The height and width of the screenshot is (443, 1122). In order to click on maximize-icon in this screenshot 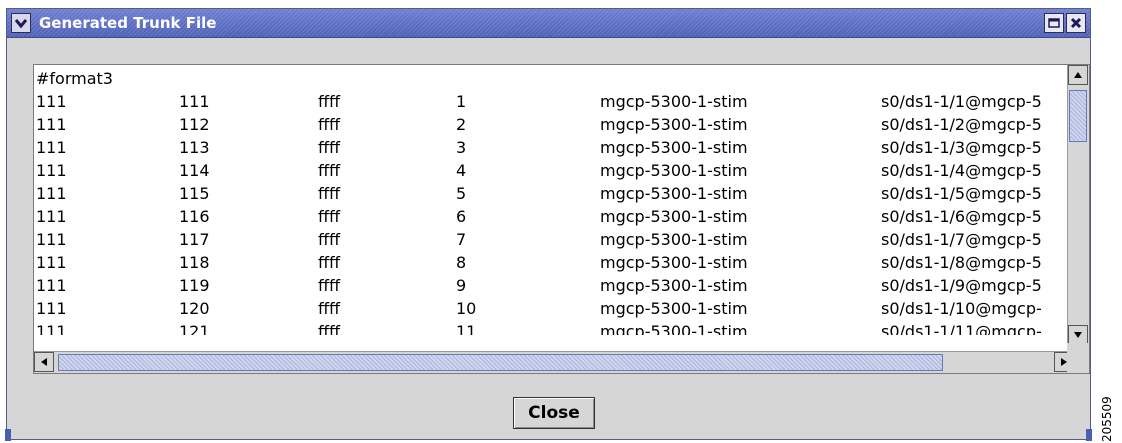, I will do `click(1054, 23)`.